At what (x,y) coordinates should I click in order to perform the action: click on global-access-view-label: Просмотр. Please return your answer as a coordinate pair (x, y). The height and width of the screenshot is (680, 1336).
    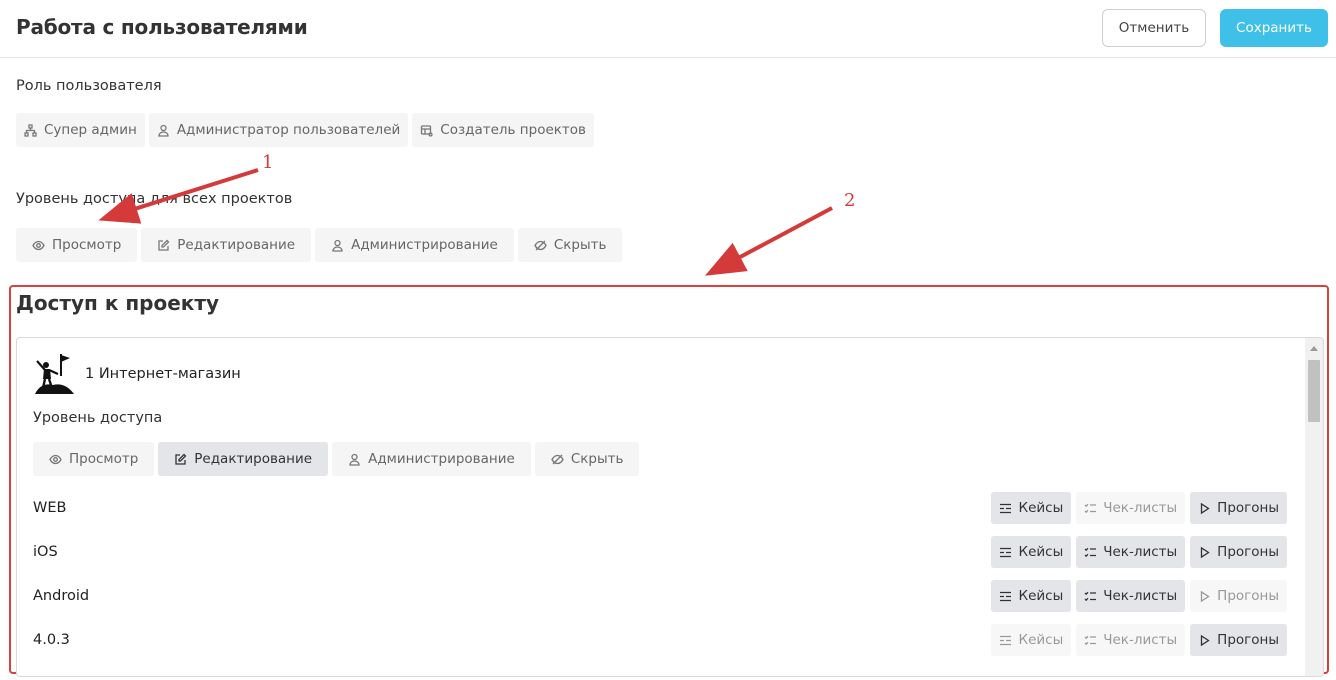
    Looking at the image, I should click on (87, 245).